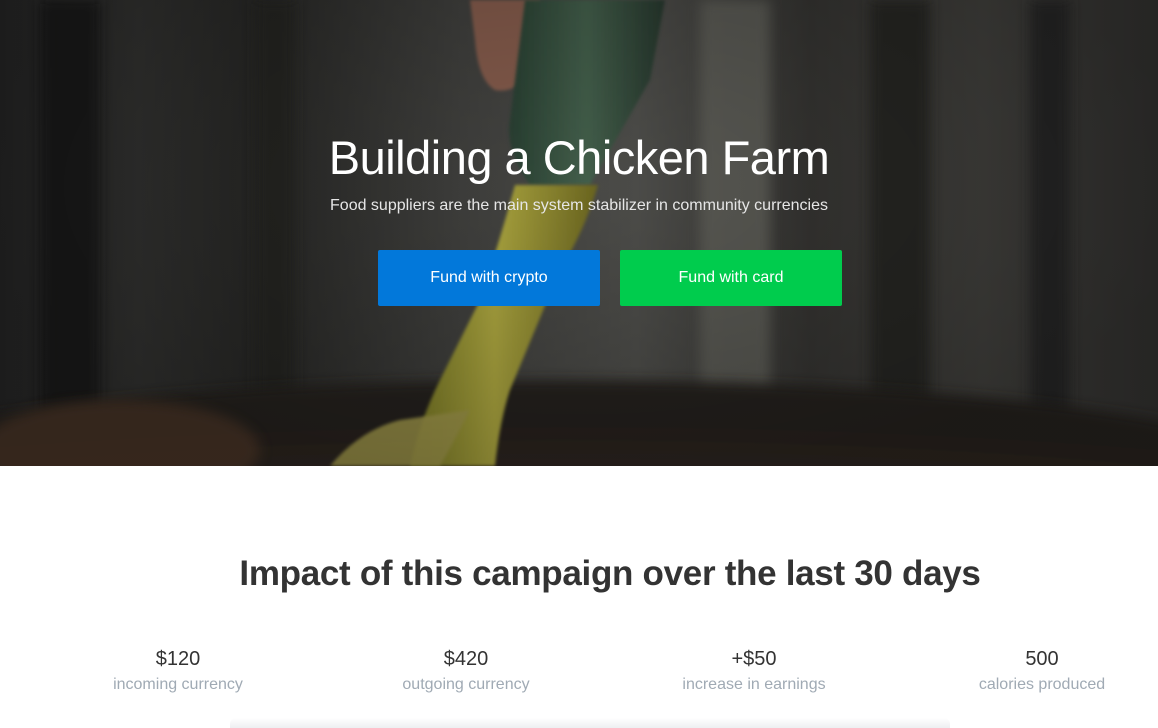 This screenshot has width=1158, height=728. I want to click on stat-value: $420, so click(466, 659).